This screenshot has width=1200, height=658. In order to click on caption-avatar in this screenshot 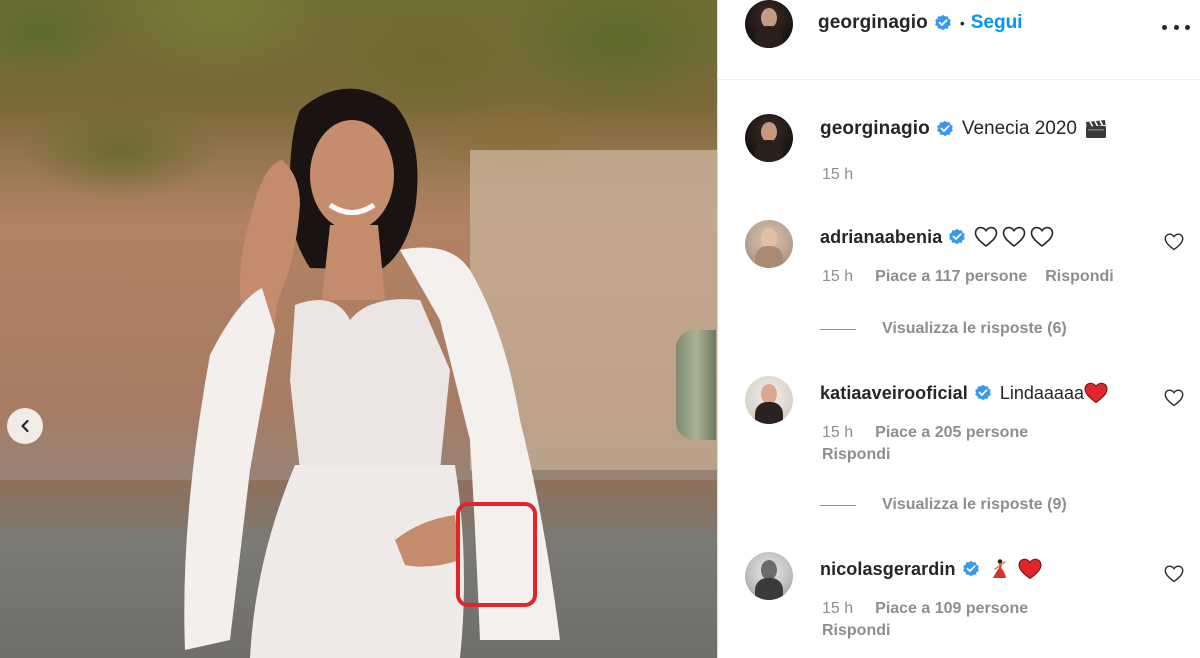, I will do `click(769, 138)`.